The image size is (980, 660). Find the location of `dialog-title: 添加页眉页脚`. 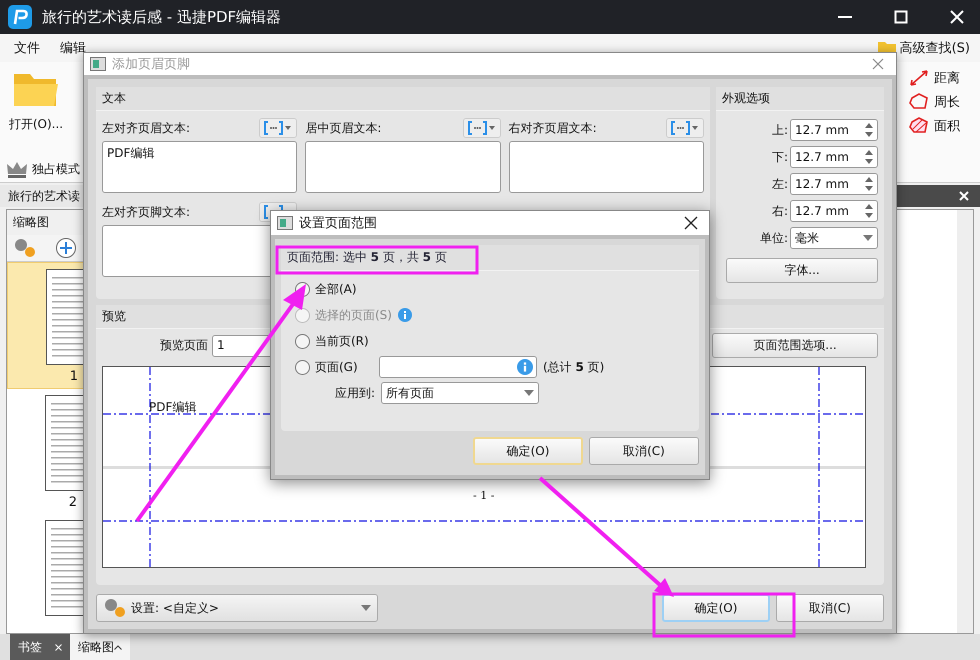

dialog-title: 添加页眉页脚 is located at coordinates (151, 64).